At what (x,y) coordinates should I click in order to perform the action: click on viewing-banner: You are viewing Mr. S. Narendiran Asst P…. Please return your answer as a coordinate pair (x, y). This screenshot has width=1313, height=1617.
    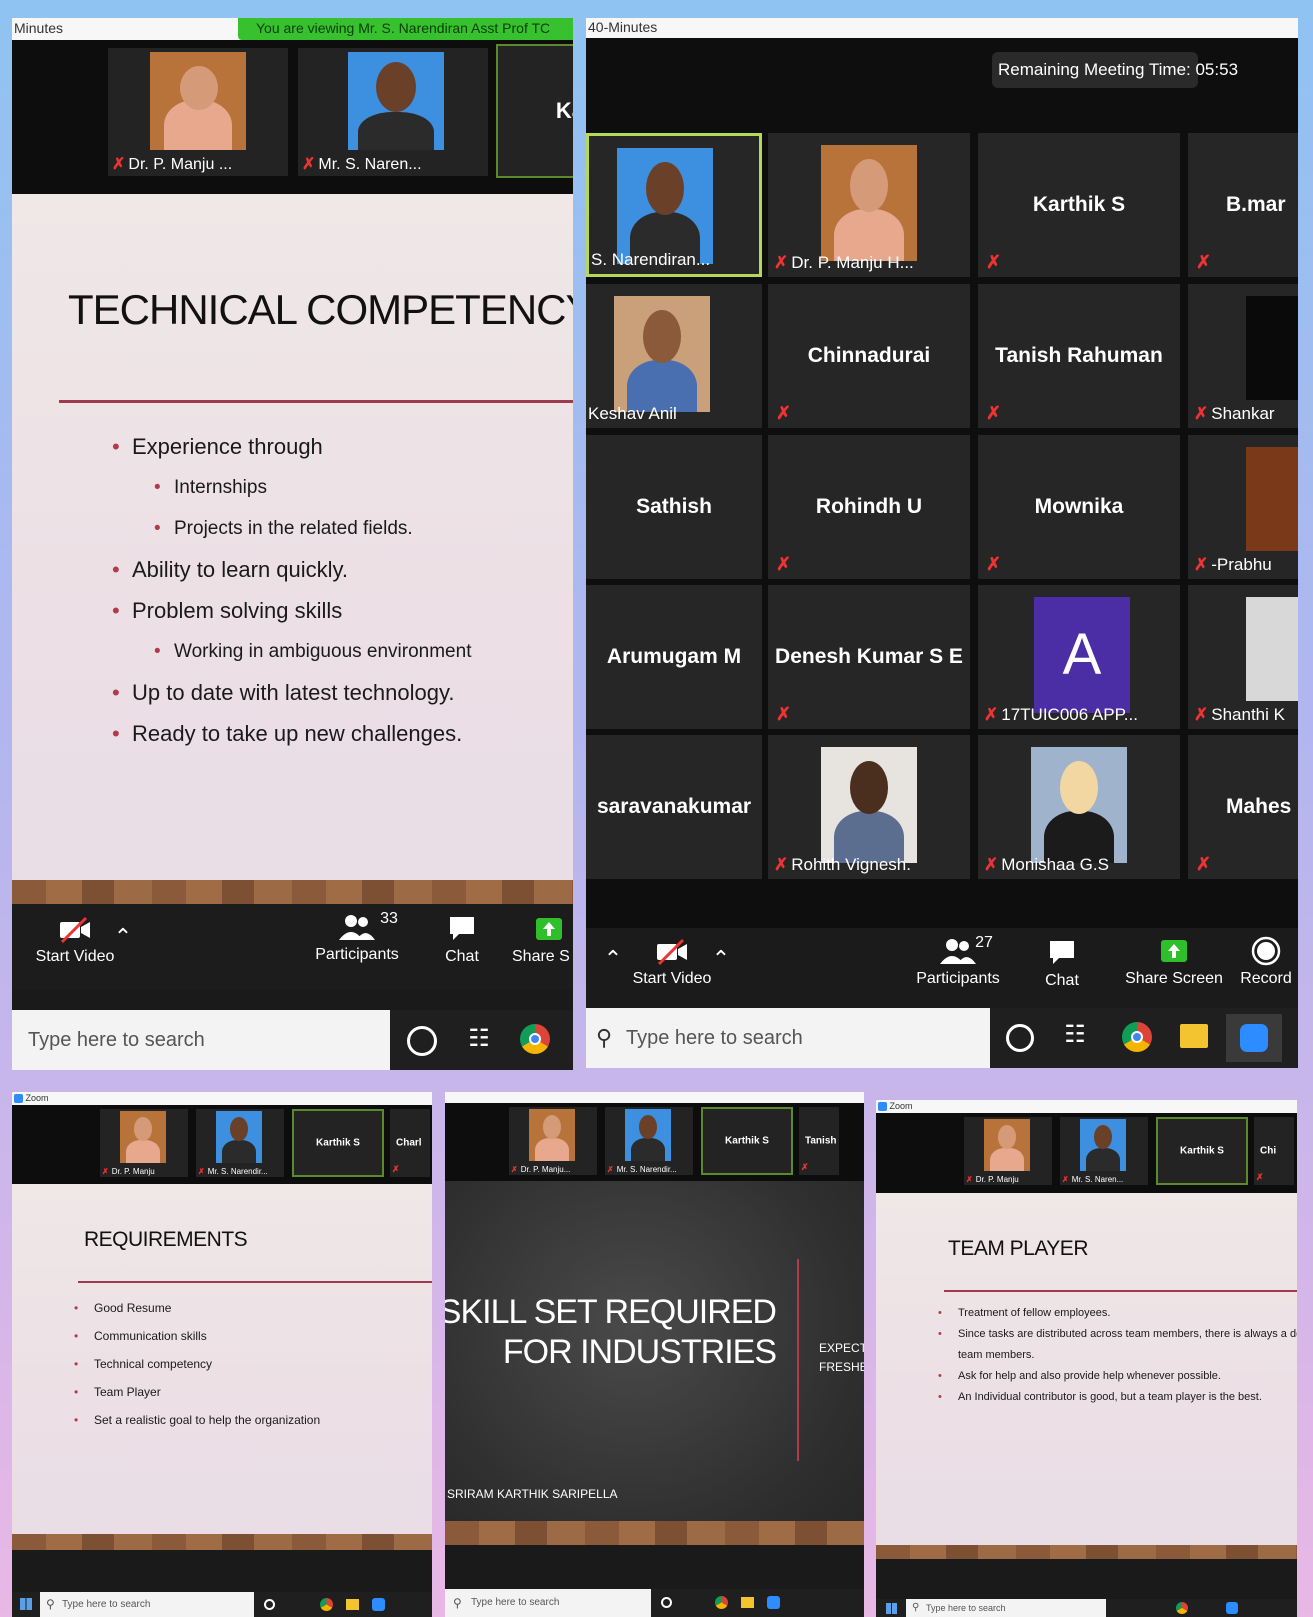
    Looking at the image, I should click on (405, 29).